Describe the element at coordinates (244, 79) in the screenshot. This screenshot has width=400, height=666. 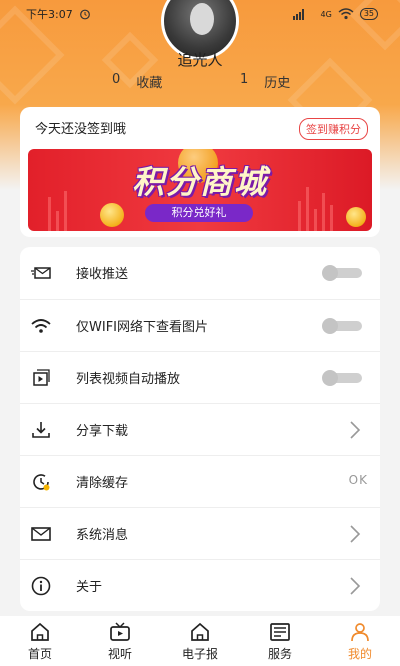
I see `history-count: 1` at that location.